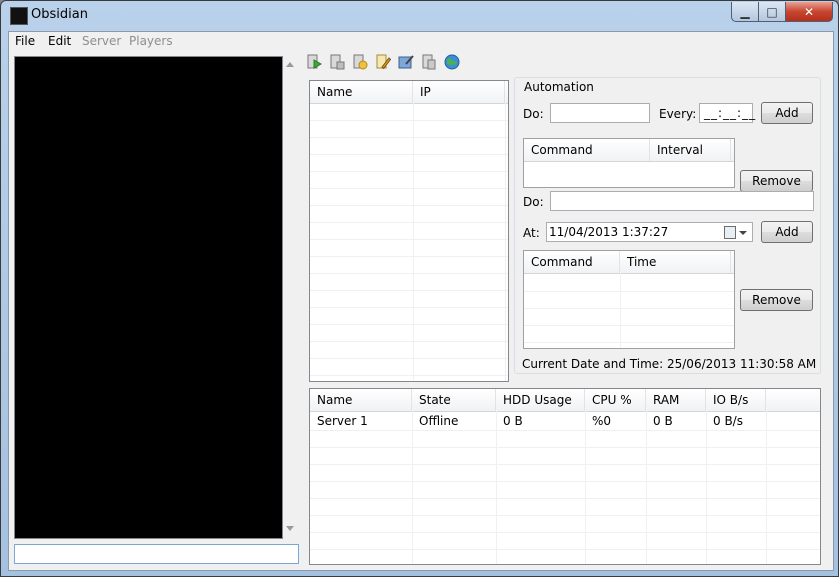  Describe the element at coordinates (690, 150) in the screenshot. I see `column-header-interval: Interval` at that location.